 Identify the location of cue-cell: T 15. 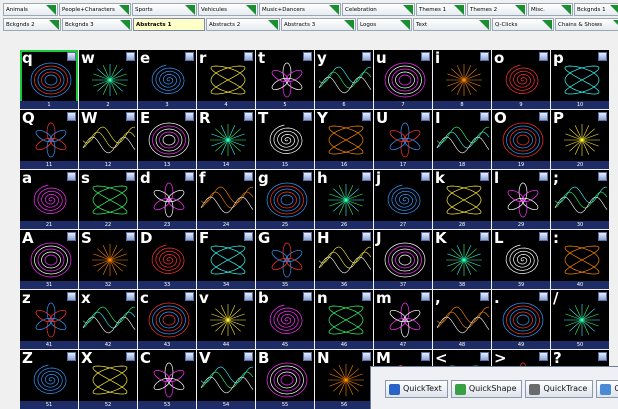
(285, 139).